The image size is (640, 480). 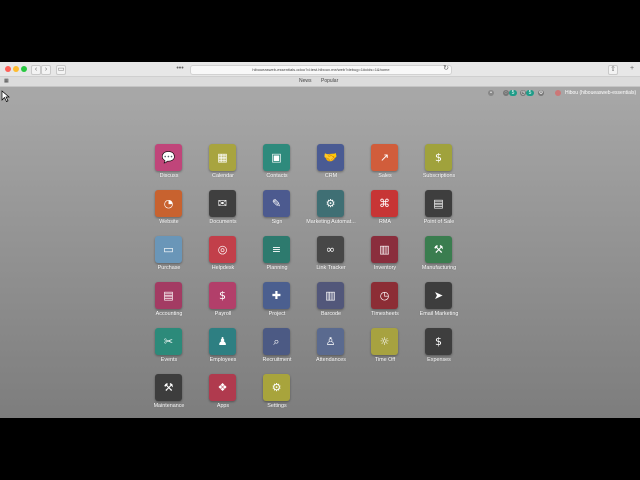 What do you see at coordinates (222, 203) in the screenshot?
I see `documents-icon: ✉` at bounding box center [222, 203].